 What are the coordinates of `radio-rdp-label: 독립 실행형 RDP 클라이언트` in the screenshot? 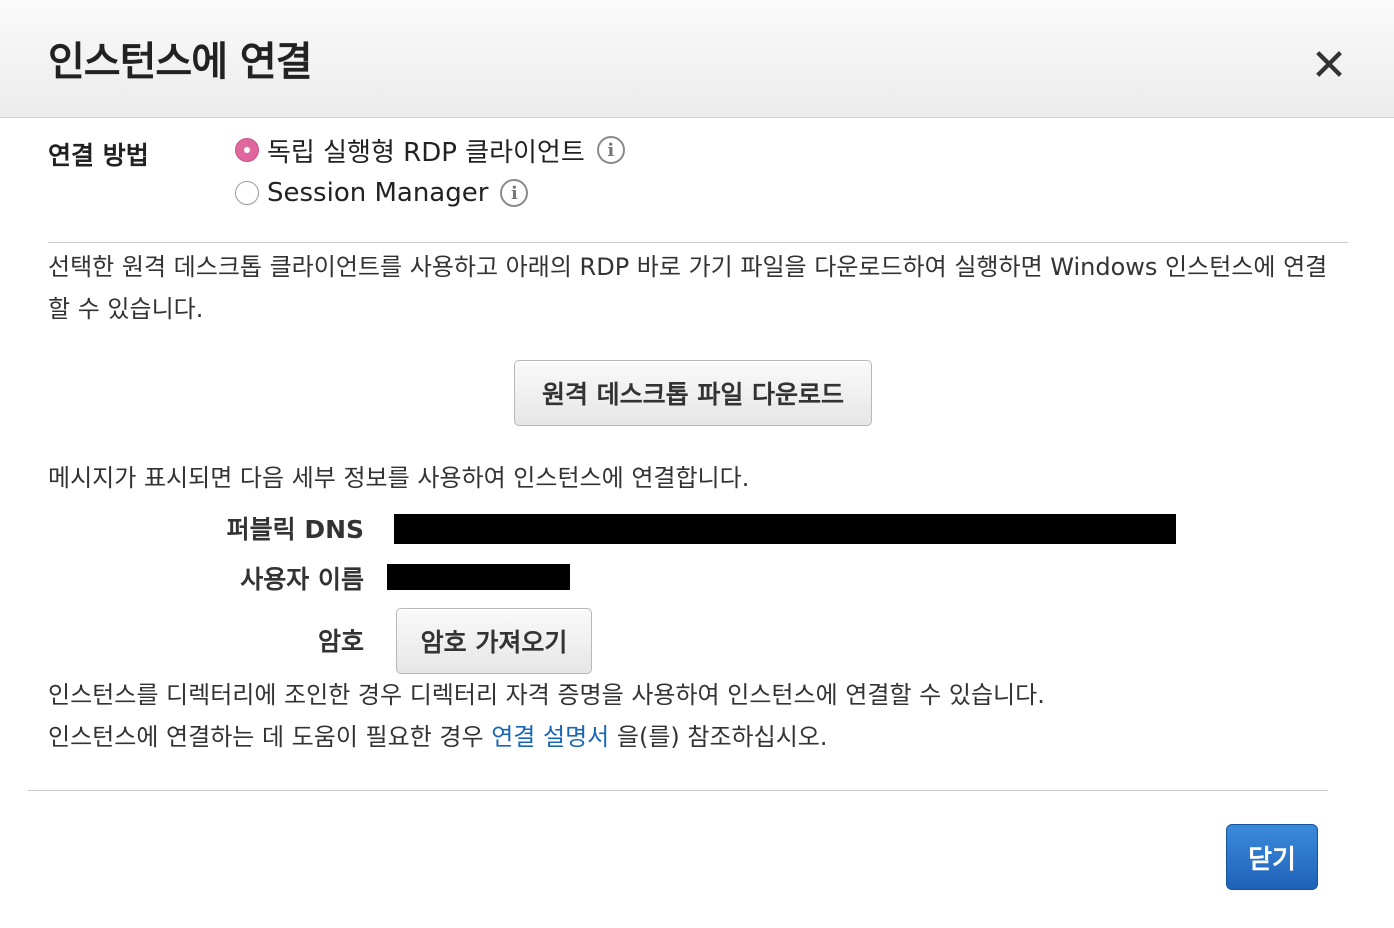 It's located at (426, 150).